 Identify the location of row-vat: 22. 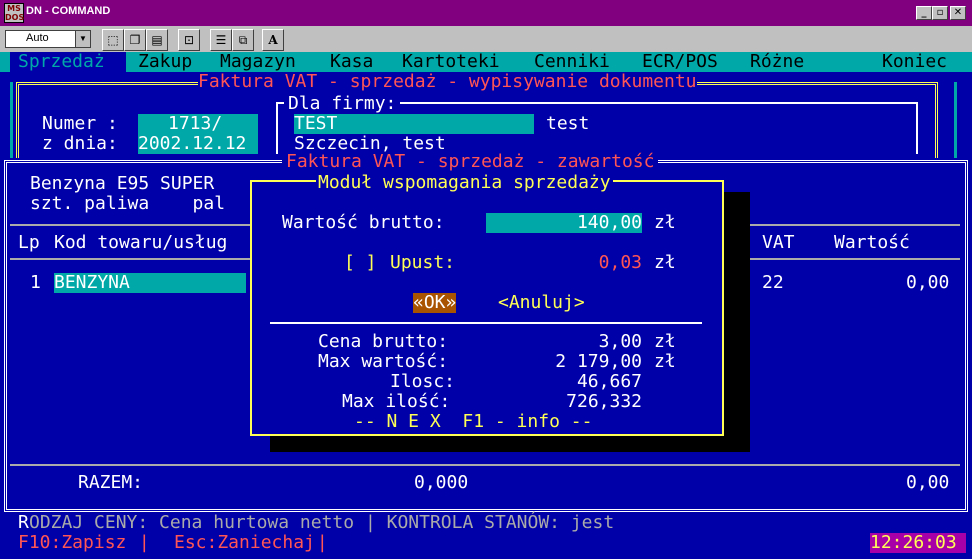
(773, 282).